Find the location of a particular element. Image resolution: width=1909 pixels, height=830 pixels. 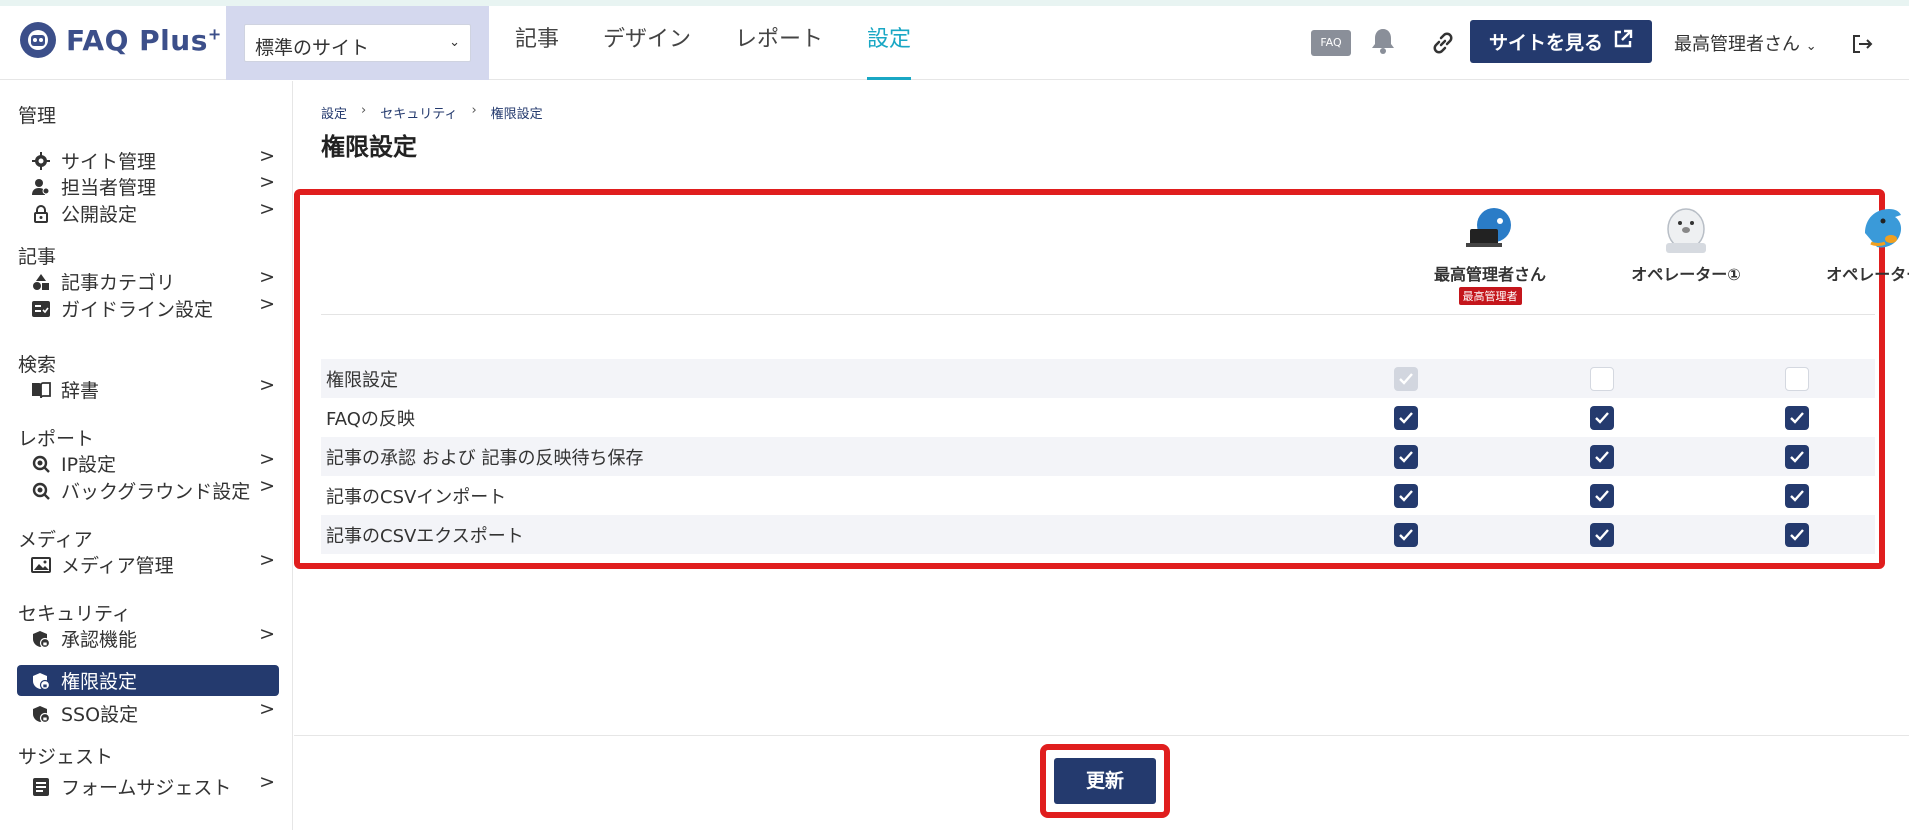

sidebar-item-label: 担当者管理 is located at coordinates (109, 188).